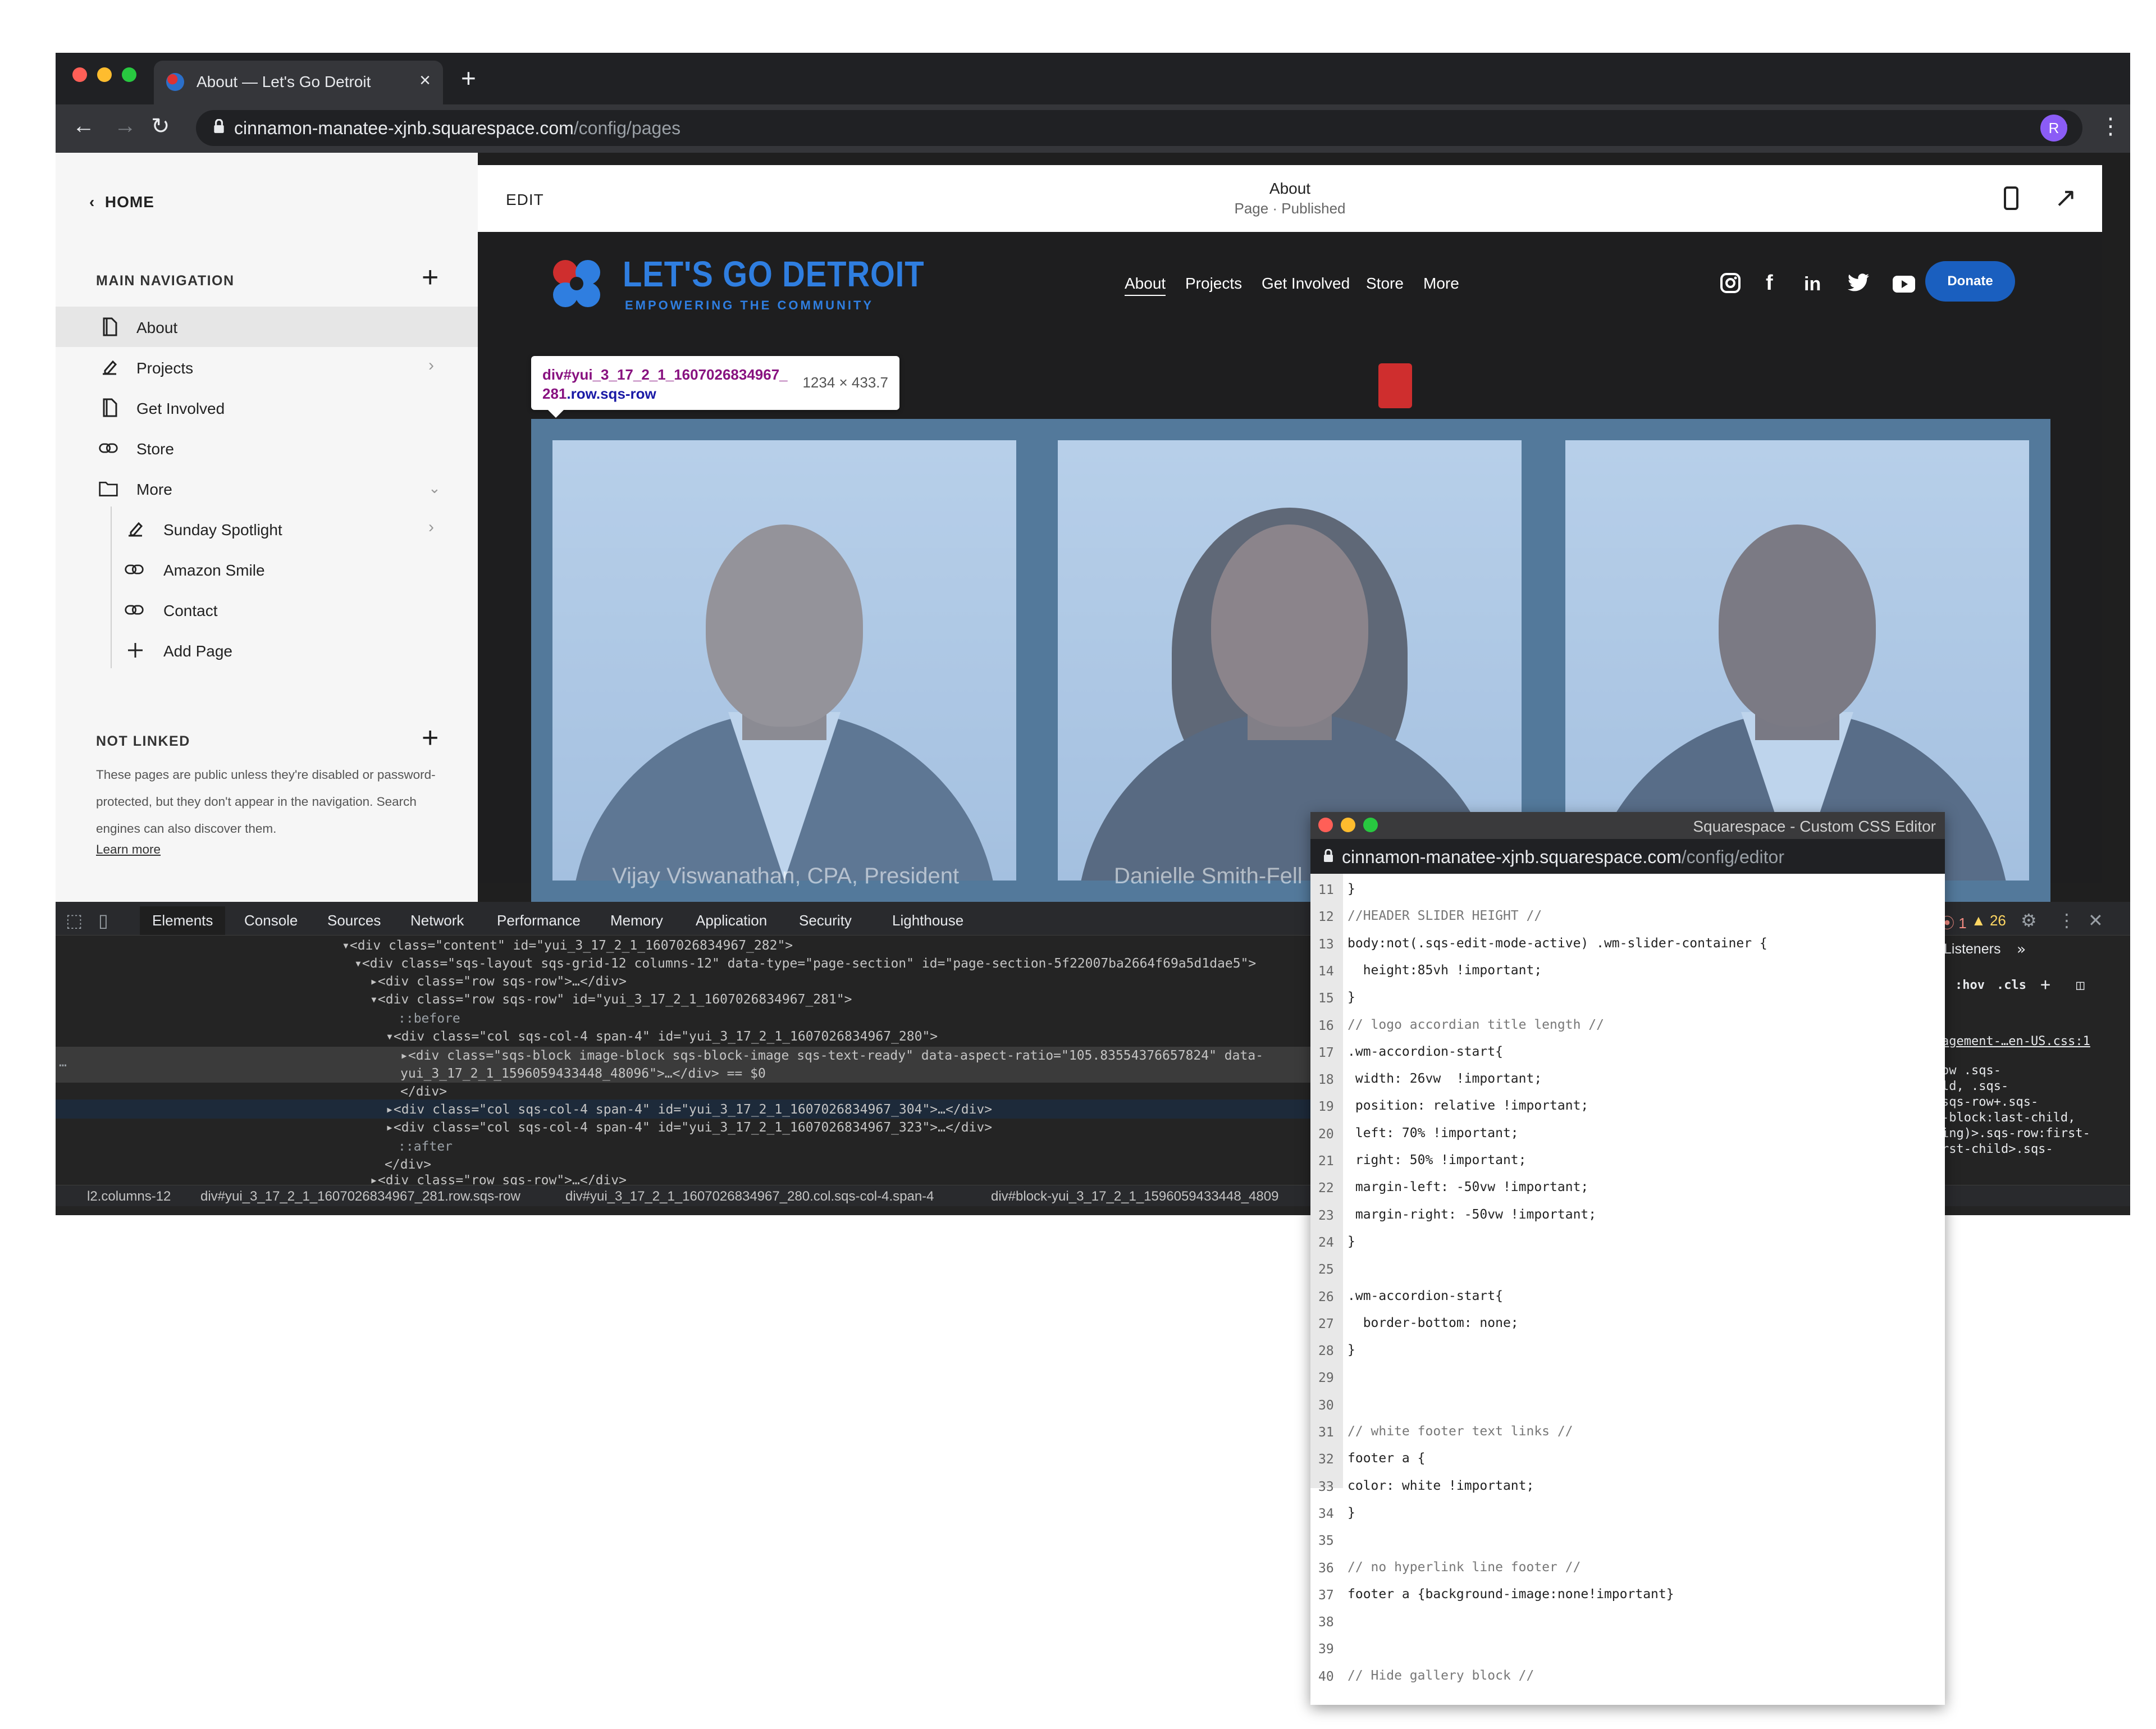  Describe the element at coordinates (1433, 1133) in the screenshot. I see `code-line: left: 70% !important;` at that location.